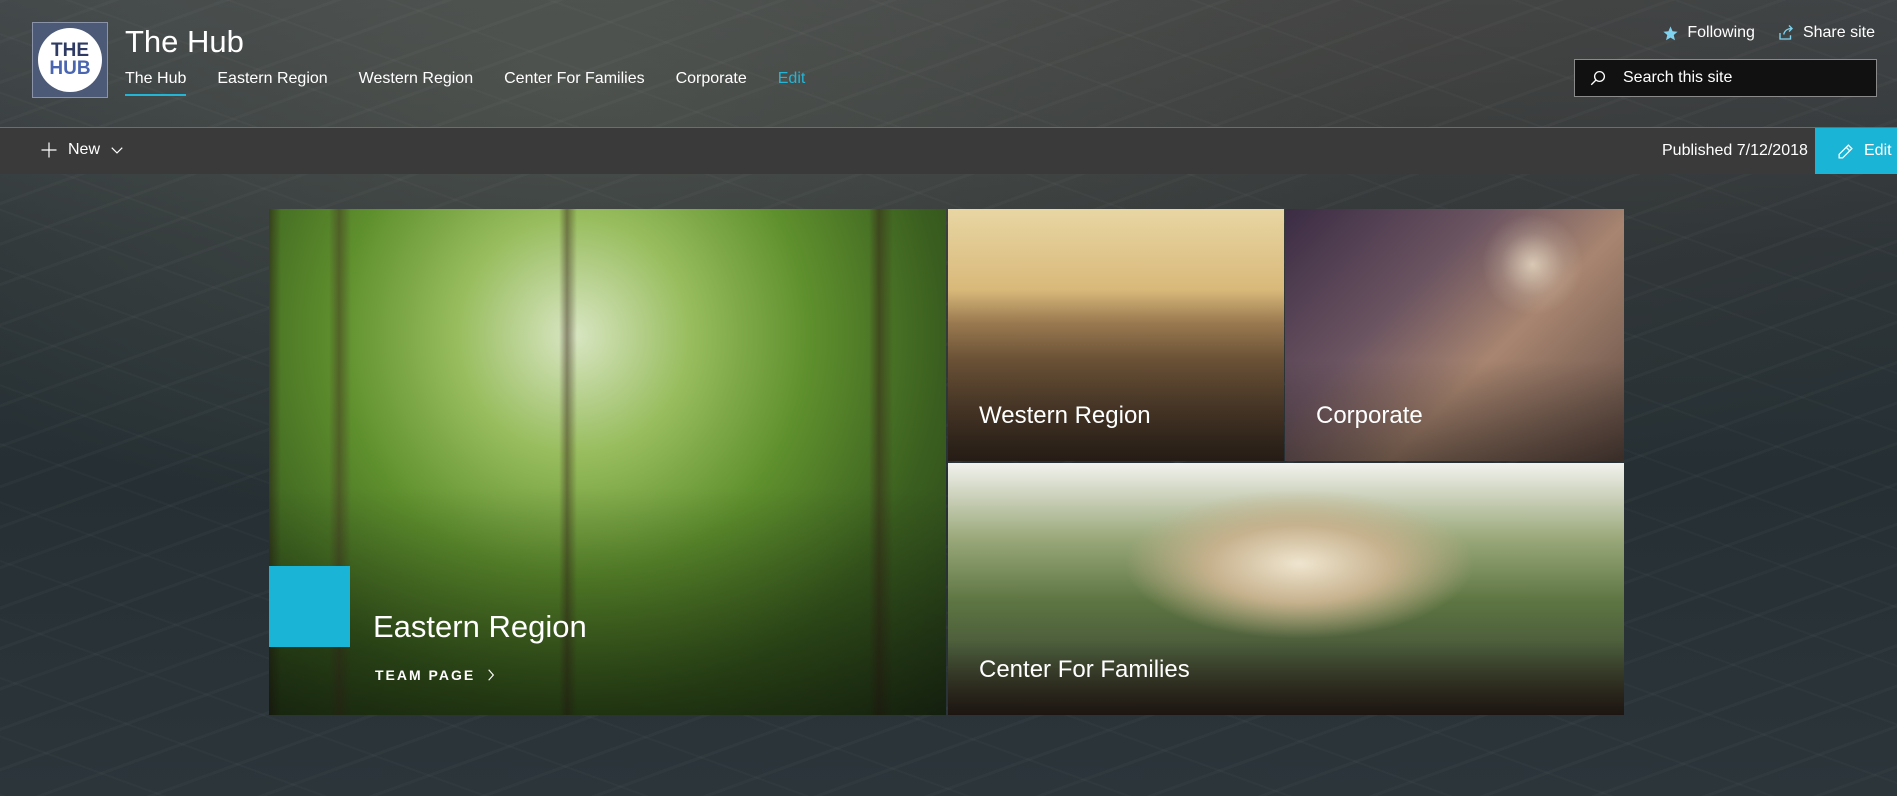 The width and height of the screenshot is (1897, 796). I want to click on search-box, so click(1725, 78).